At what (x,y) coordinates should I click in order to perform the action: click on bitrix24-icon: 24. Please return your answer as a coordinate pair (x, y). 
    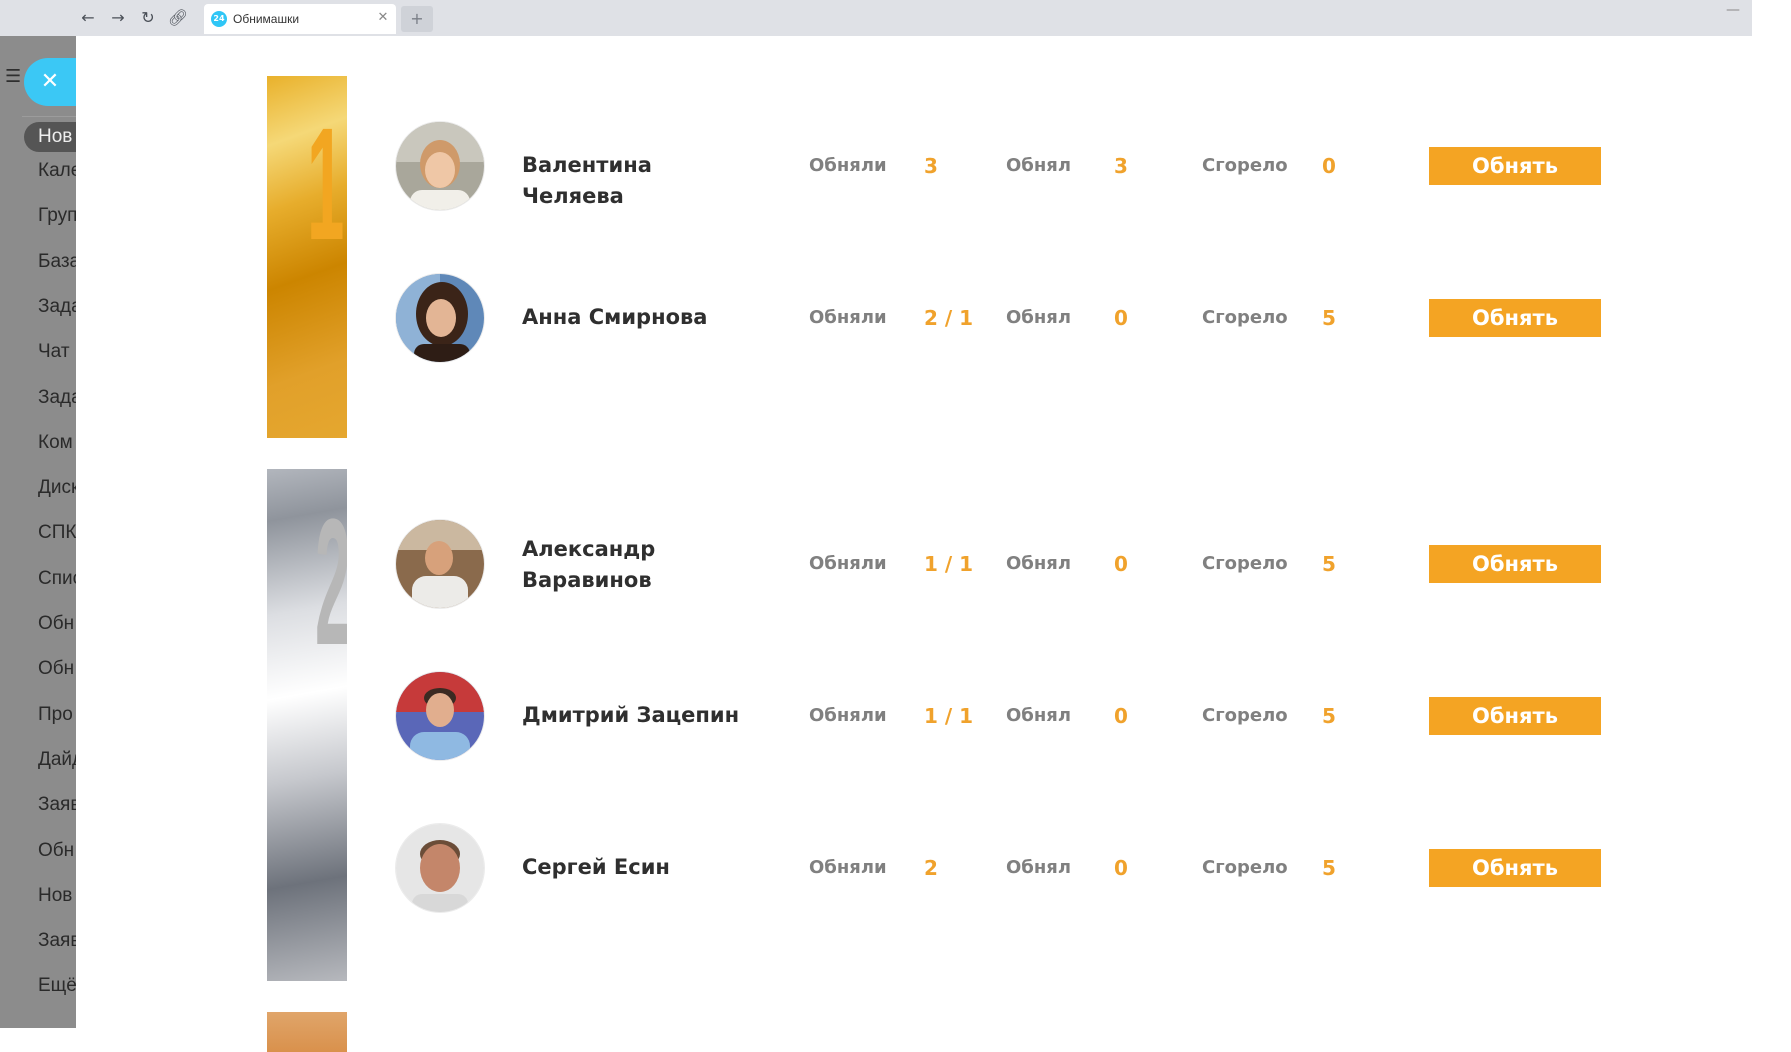
    Looking at the image, I should click on (219, 19).